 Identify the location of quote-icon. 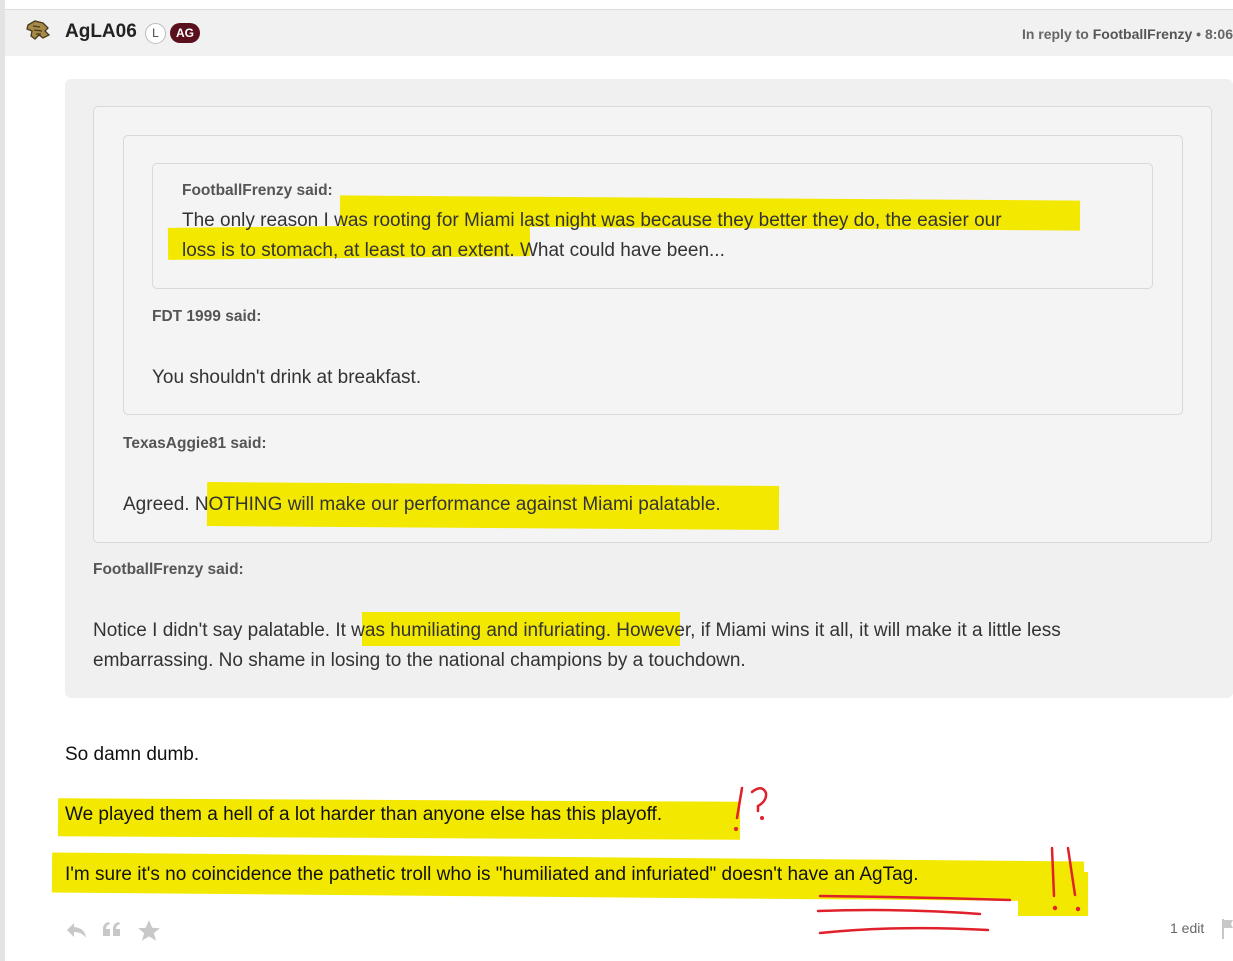
(112, 930).